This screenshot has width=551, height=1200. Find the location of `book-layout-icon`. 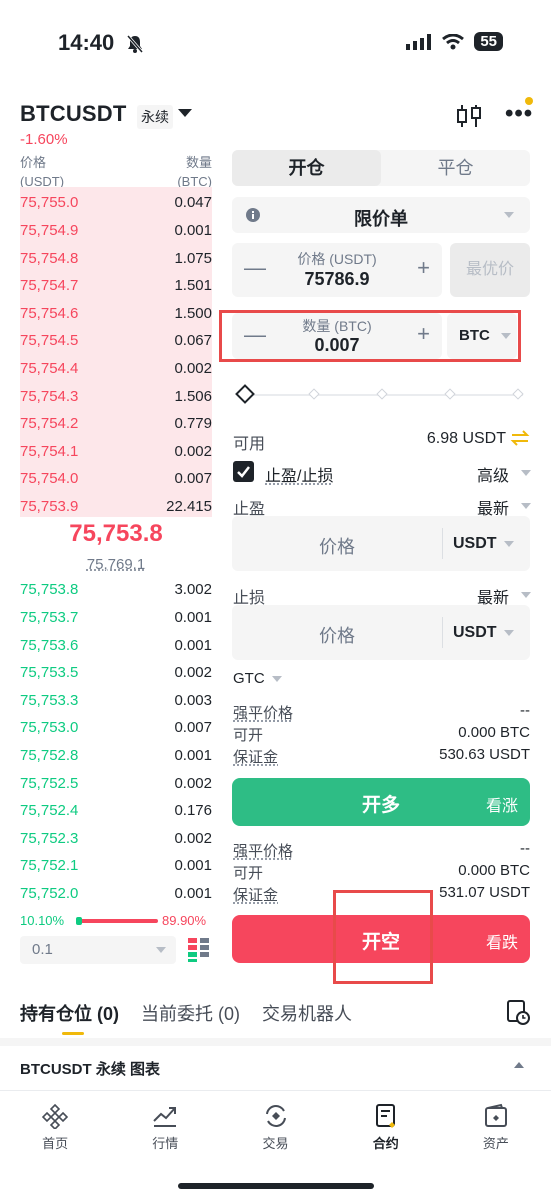

book-layout-icon is located at coordinates (199, 950).